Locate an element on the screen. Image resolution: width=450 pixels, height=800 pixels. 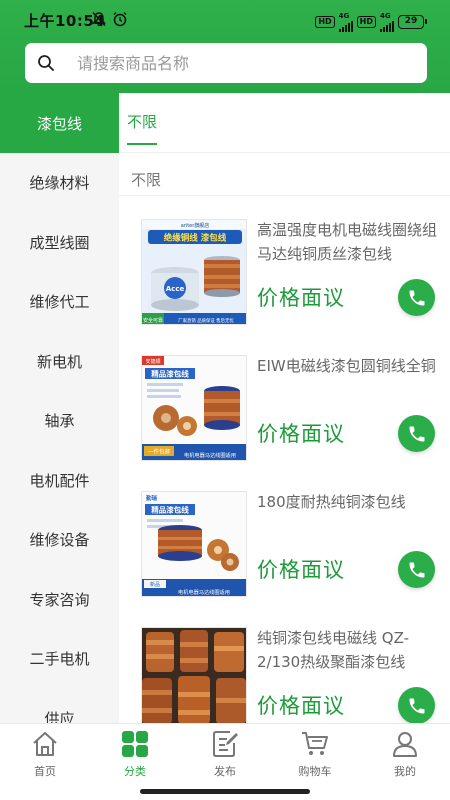
image-footer-tag: 新品 is located at coordinates (155, 584).